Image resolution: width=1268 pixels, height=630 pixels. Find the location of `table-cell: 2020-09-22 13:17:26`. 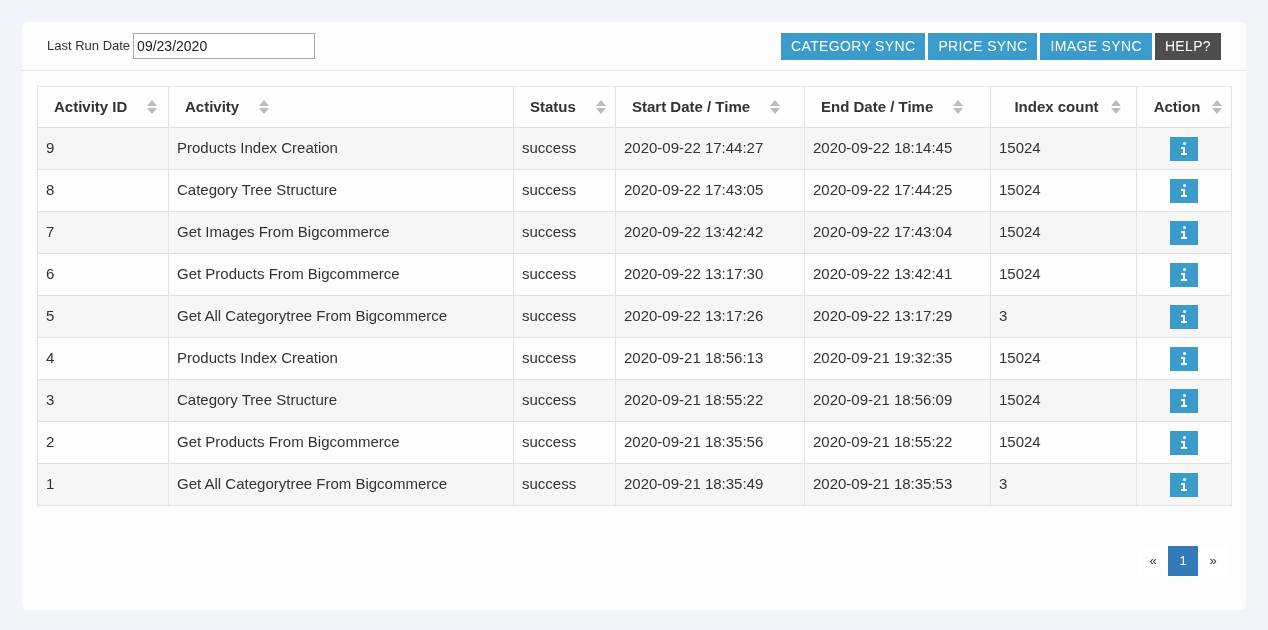

table-cell: 2020-09-22 13:17:26 is located at coordinates (710, 316).